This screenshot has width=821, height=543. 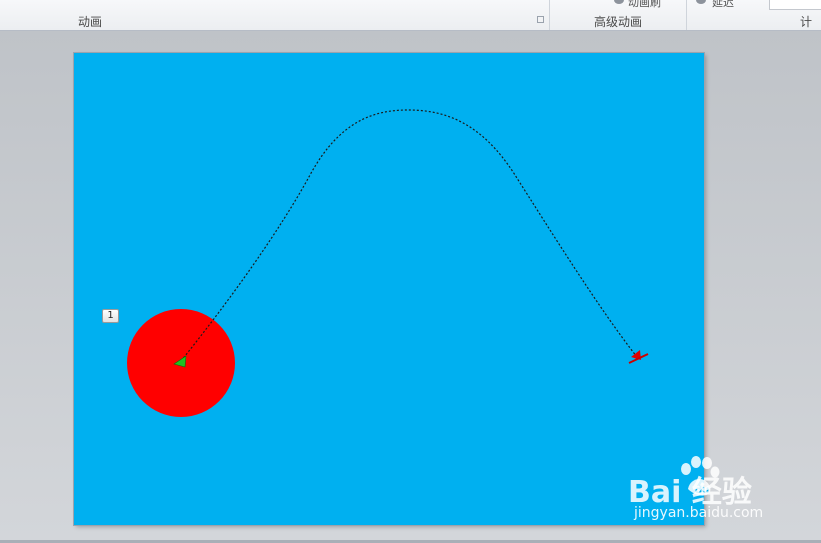 What do you see at coordinates (638, 357) in the screenshot?
I see `path-end-marker-icon` at bounding box center [638, 357].